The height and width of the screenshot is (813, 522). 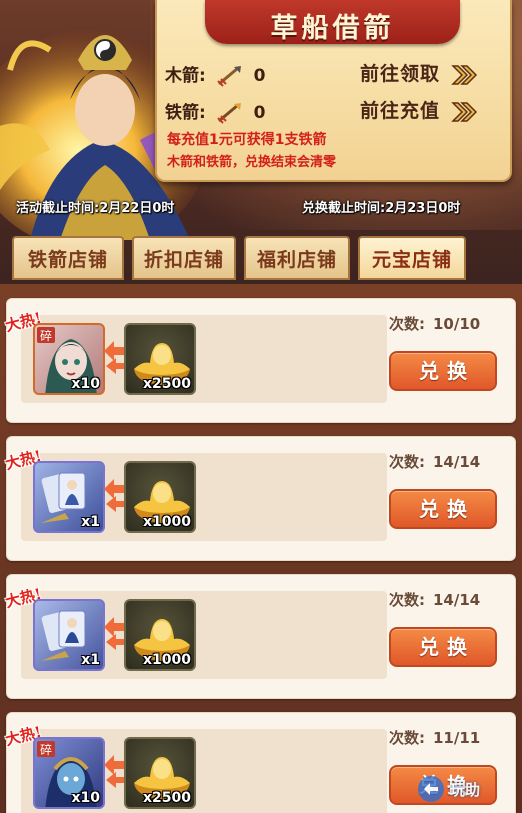 What do you see at coordinates (457, 324) in the screenshot?
I see `count-value: 10/10` at bounding box center [457, 324].